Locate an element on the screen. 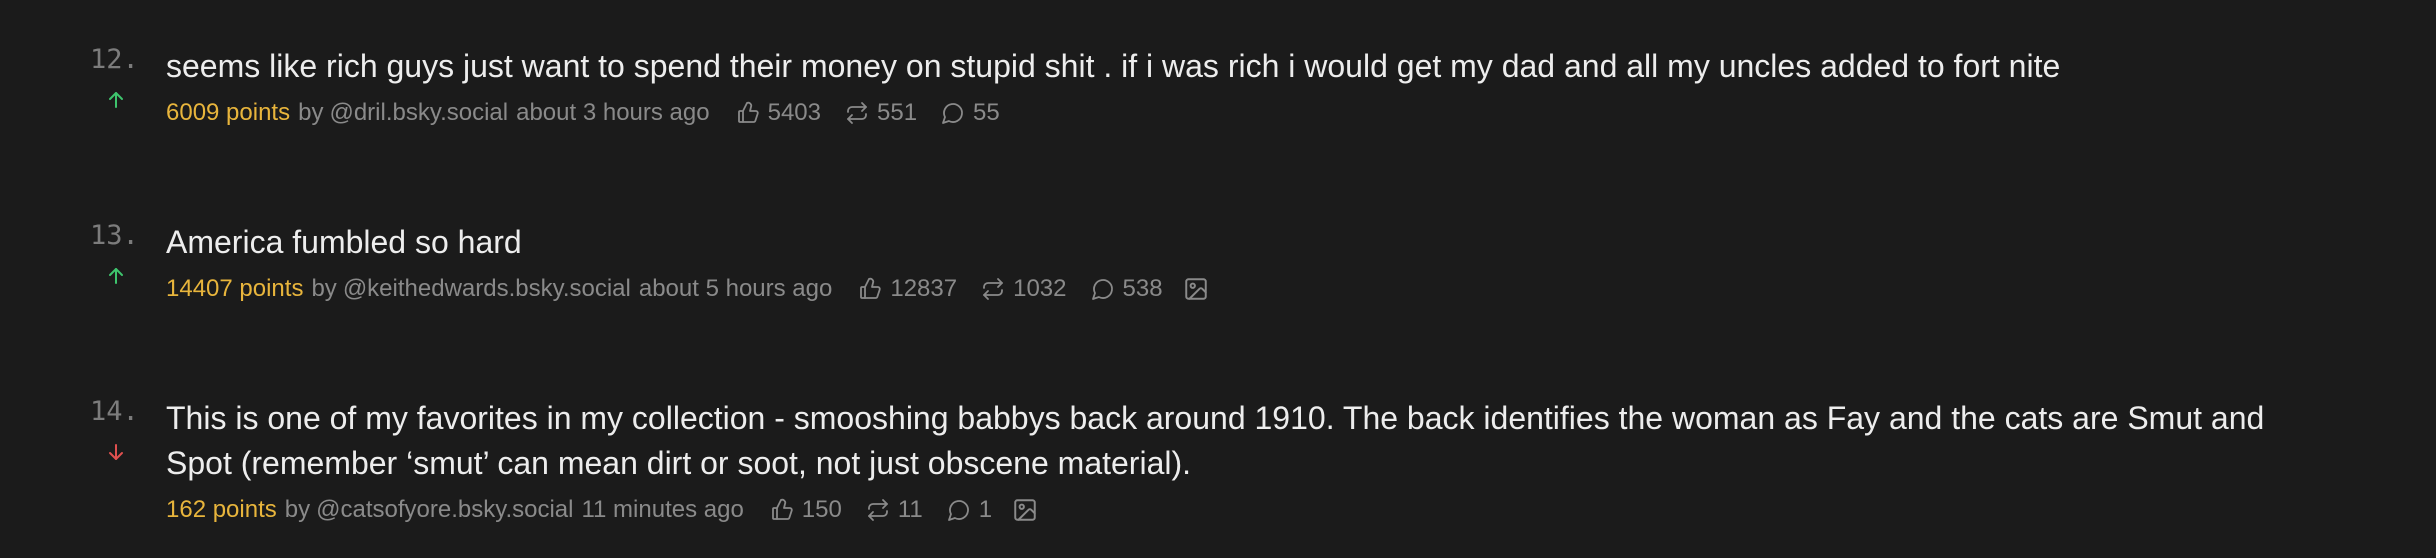 The width and height of the screenshot is (2436, 558). post-author: @keithedwards.bsky.social is located at coordinates (487, 289).